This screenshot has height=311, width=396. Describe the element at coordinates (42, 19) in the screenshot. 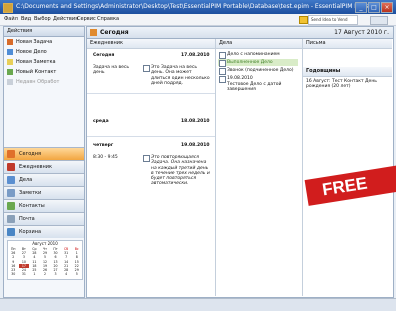

I see `menu-select: Выбор` at that location.